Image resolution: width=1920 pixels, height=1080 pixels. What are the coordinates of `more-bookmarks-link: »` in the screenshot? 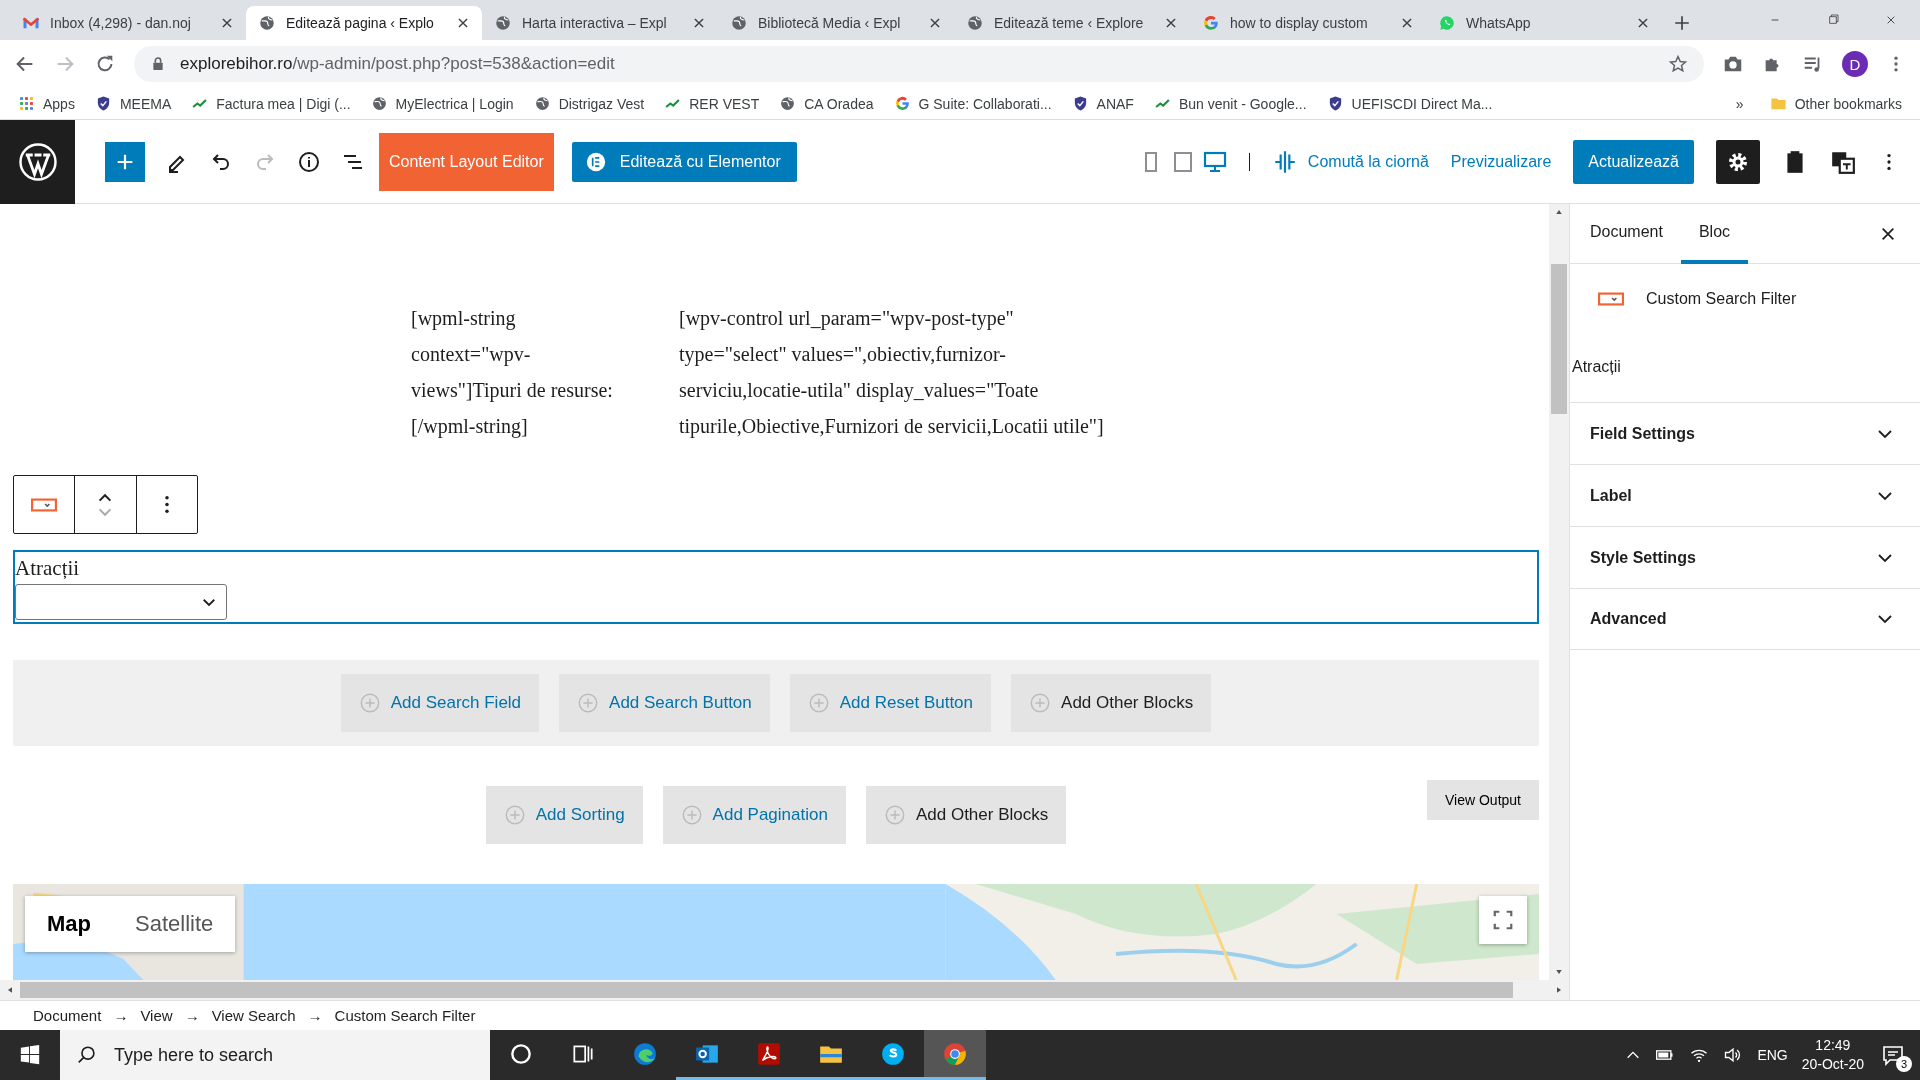 It's located at (1739, 103).